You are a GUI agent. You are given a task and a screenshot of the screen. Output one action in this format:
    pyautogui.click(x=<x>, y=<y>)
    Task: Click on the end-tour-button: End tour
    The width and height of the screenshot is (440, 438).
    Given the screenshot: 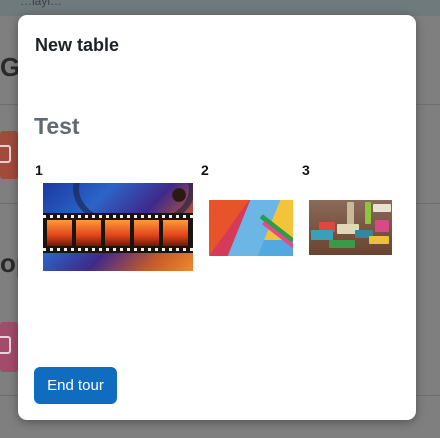 What is the action you would take?
    pyautogui.click(x=75, y=385)
    